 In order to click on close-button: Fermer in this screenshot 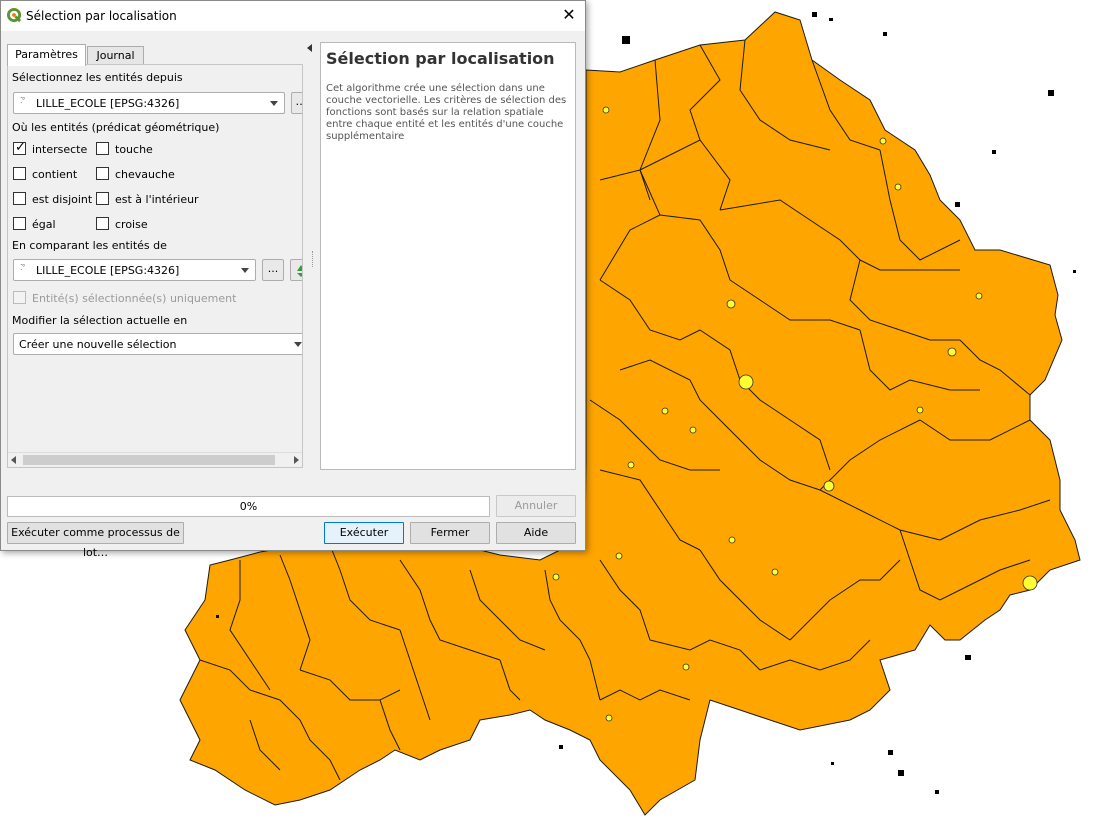, I will do `click(450, 533)`.